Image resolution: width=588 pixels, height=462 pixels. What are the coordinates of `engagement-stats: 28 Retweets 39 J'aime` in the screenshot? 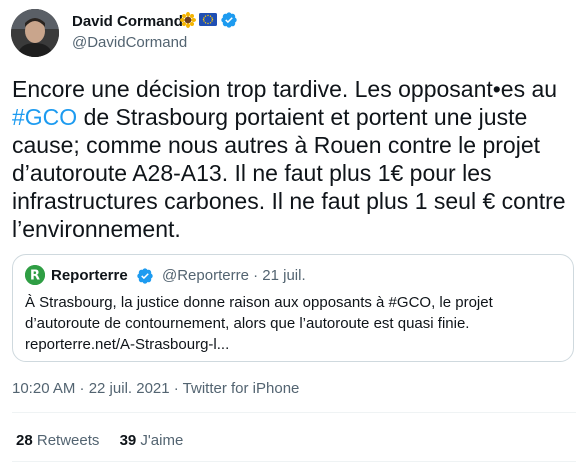 It's located at (107, 441).